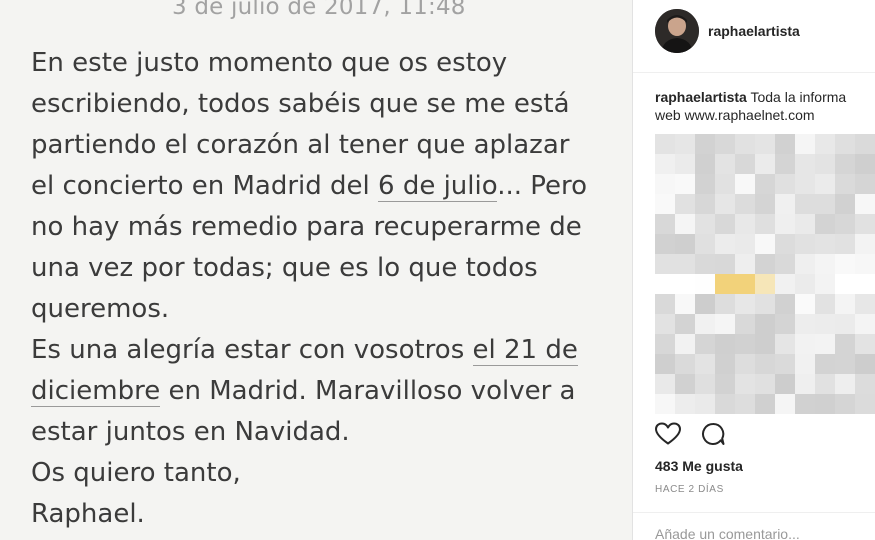  Describe the element at coordinates (796, 97) in the screenshot. I see `caption-text: Toda la informa` at that location.